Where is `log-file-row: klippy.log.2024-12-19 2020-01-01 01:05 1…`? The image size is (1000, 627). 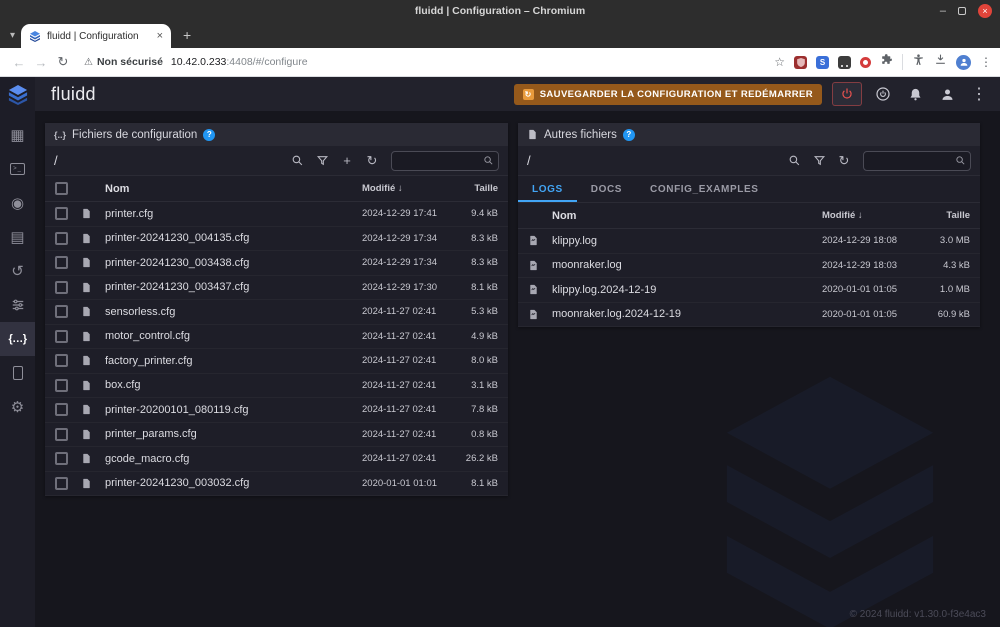
log-file-row: klippy.log.2024-12-19 2020-01-01 01:05 1… is located at coordinates (749, 290).